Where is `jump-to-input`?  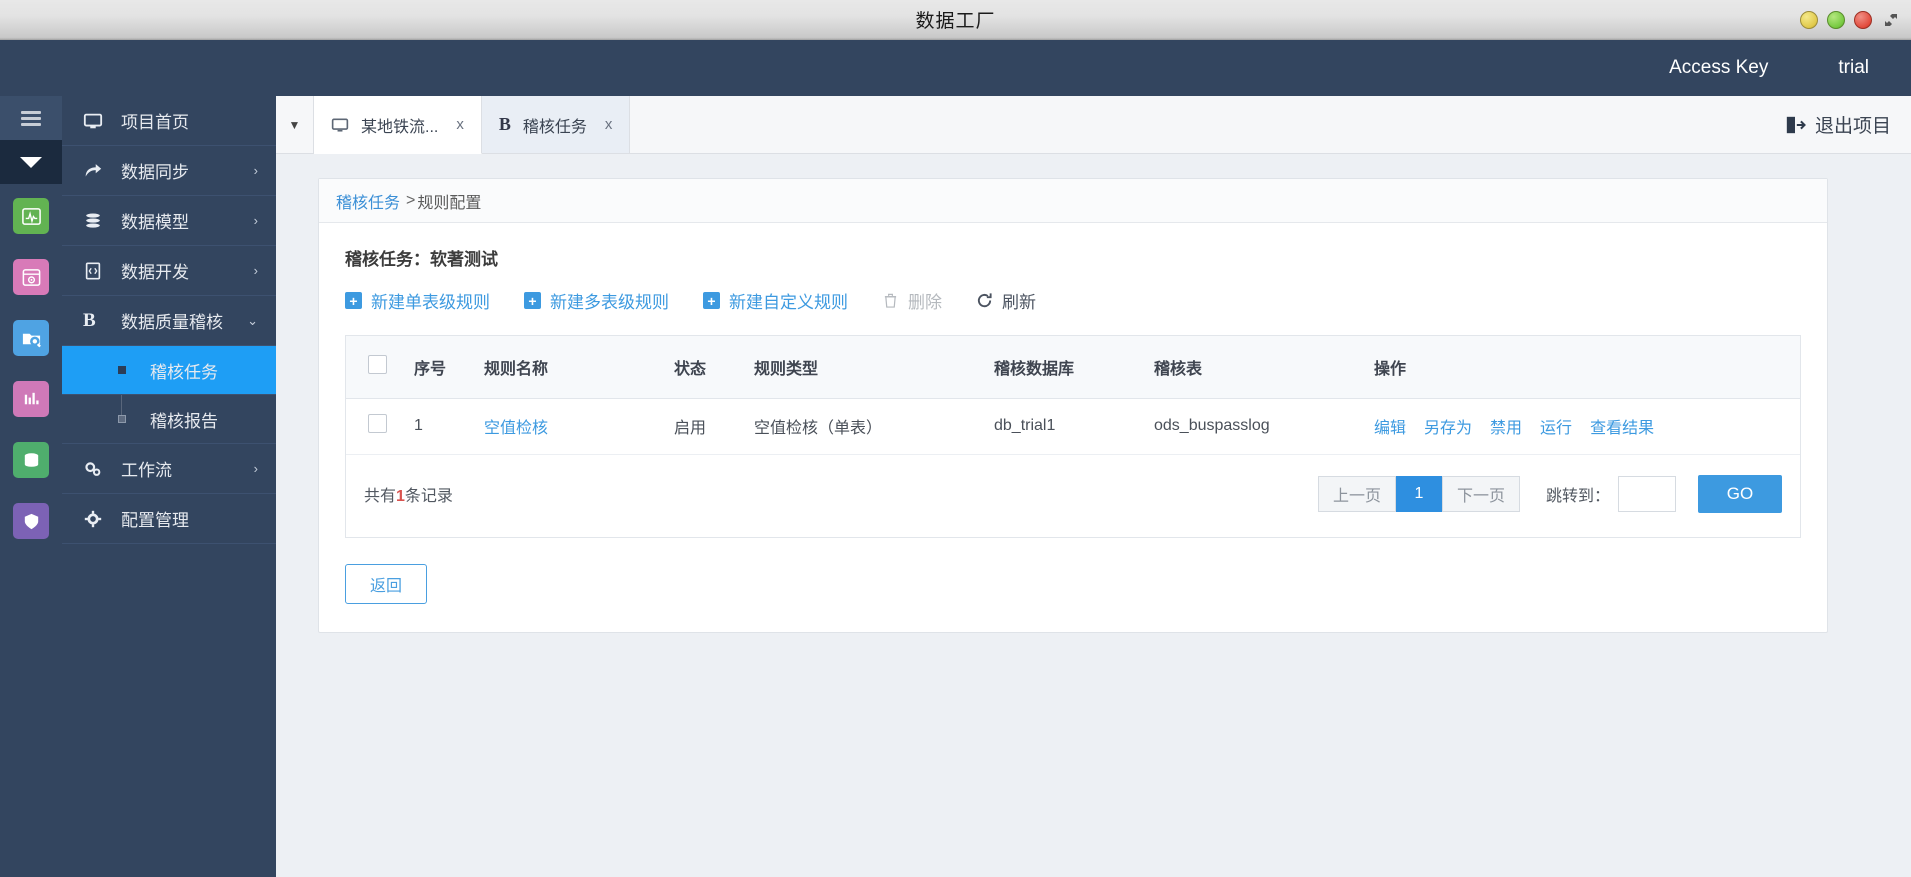 jump-to-input is located at coordinates (1647, 494).